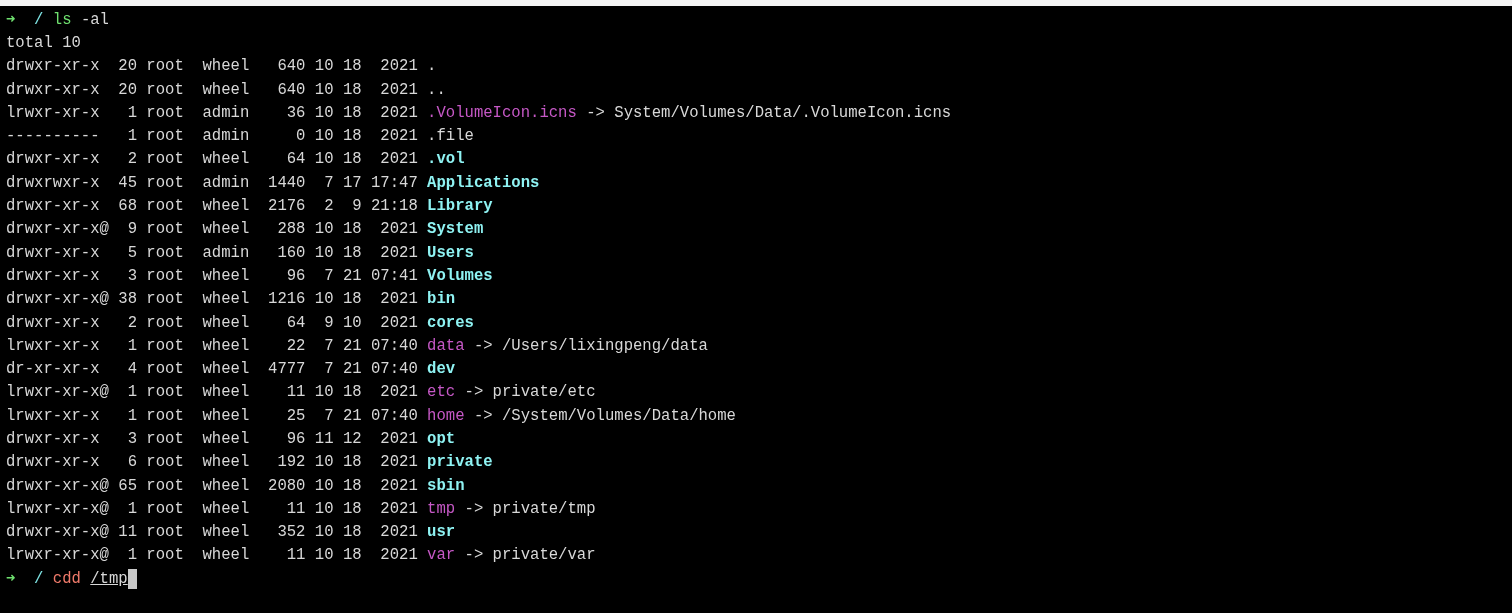 This screenshot has height=613, width=1512. I want to click on link-target: -> System/Volumes/Data/.VolumeIcon.icns, so click(769, 112).